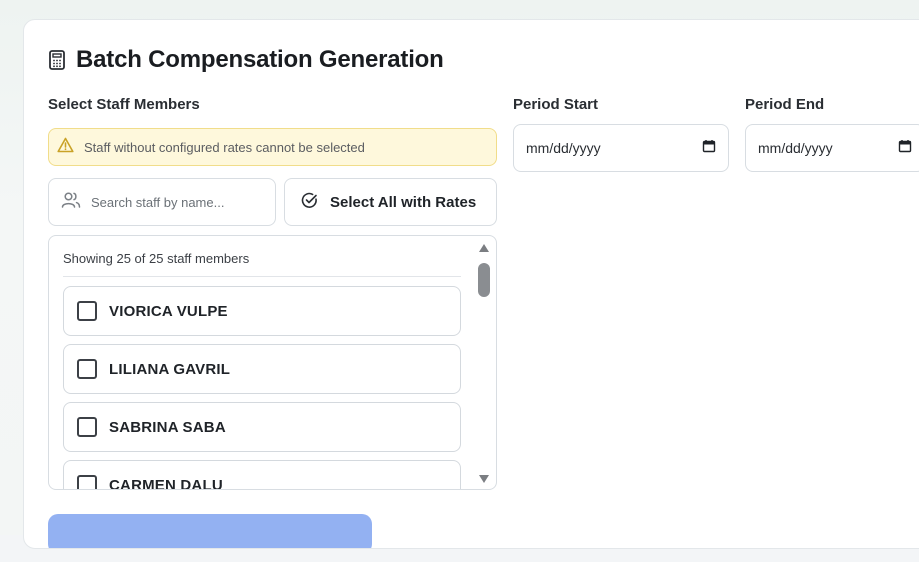  I want to click on period-start-input: mm/dd/yyyy, so click(621, 148).